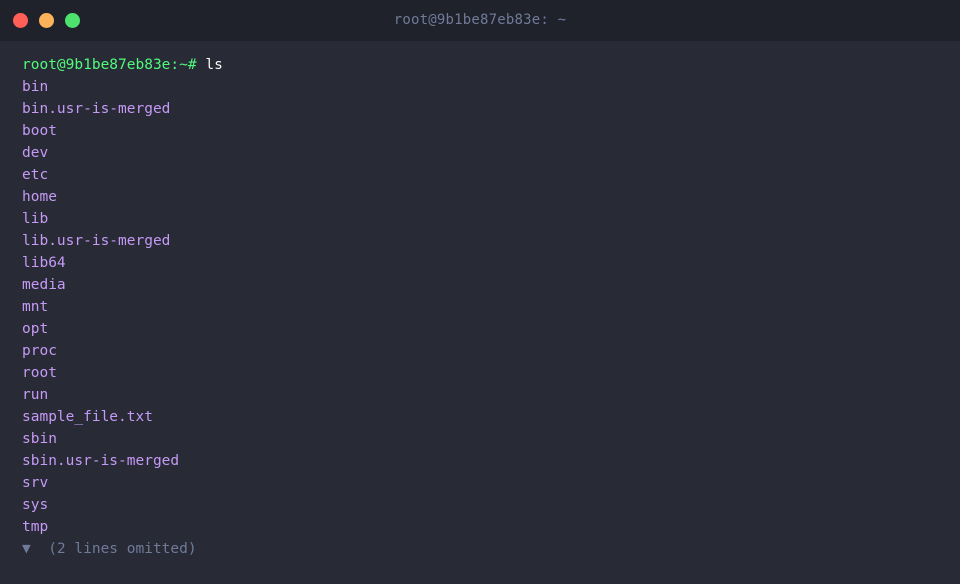  I want to click on omitted-lines-toggle: ▼ (2 lines omitted), so click(482, 549).